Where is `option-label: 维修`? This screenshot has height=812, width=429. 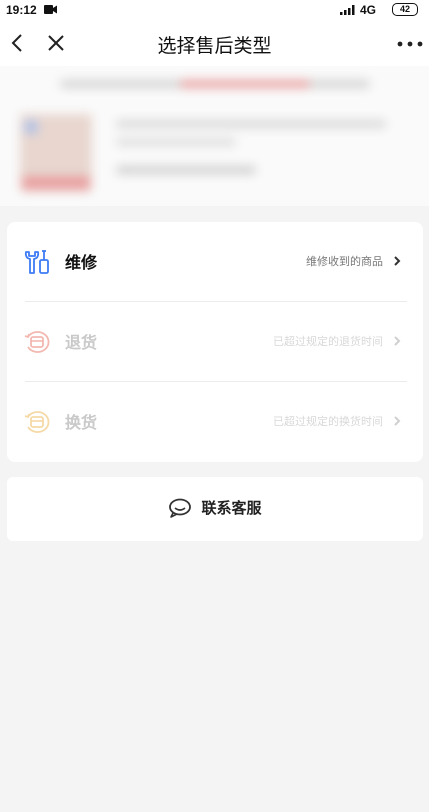
option-label: 维修 is located at coordinates (81, 262).